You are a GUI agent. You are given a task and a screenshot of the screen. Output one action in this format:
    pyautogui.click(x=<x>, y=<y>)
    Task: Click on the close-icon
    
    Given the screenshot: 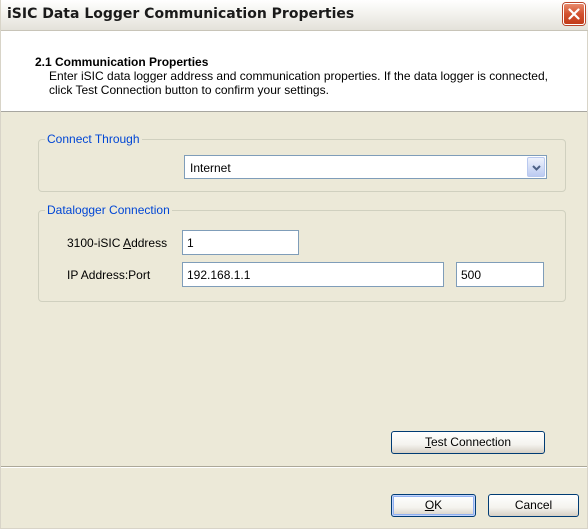 What is the action you would take?
    pyautogui.click(x=574, y=14)
    